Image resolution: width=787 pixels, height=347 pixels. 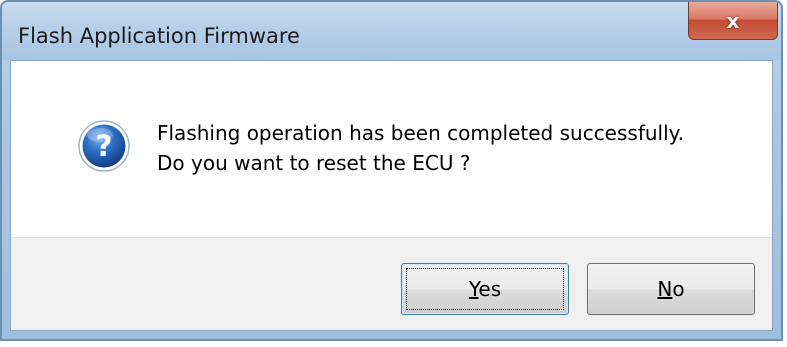 I want to click on message-line-2: Do you want to reset the ECU ?, so click(x=314, y=163).